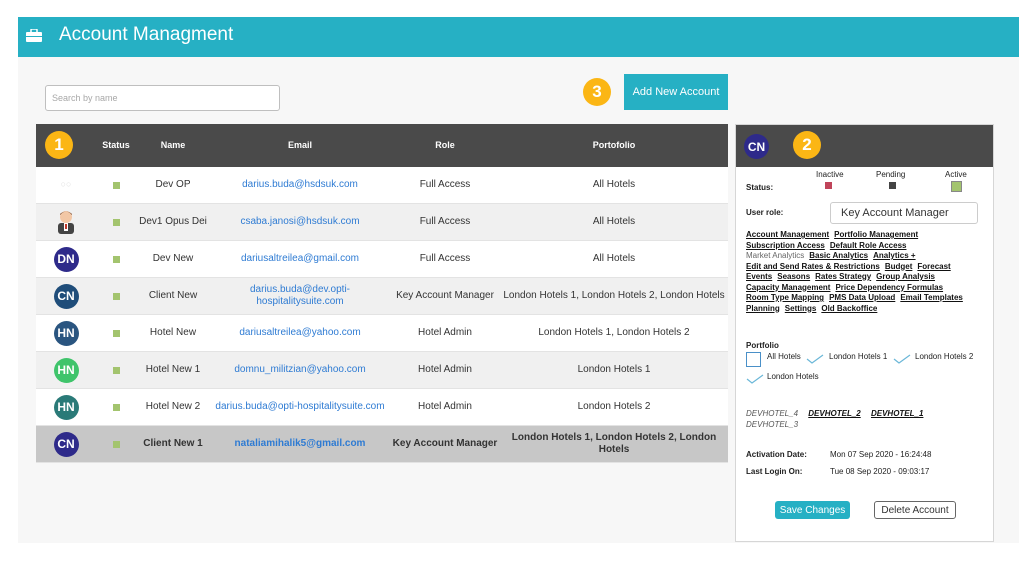 The height and width of the screenshot is (570, 1024). What do you see at coordinates (772, 424) in the screenshot?
I see `hotel-item: DEVHOTEL_3` at bounding box center [772, 424].